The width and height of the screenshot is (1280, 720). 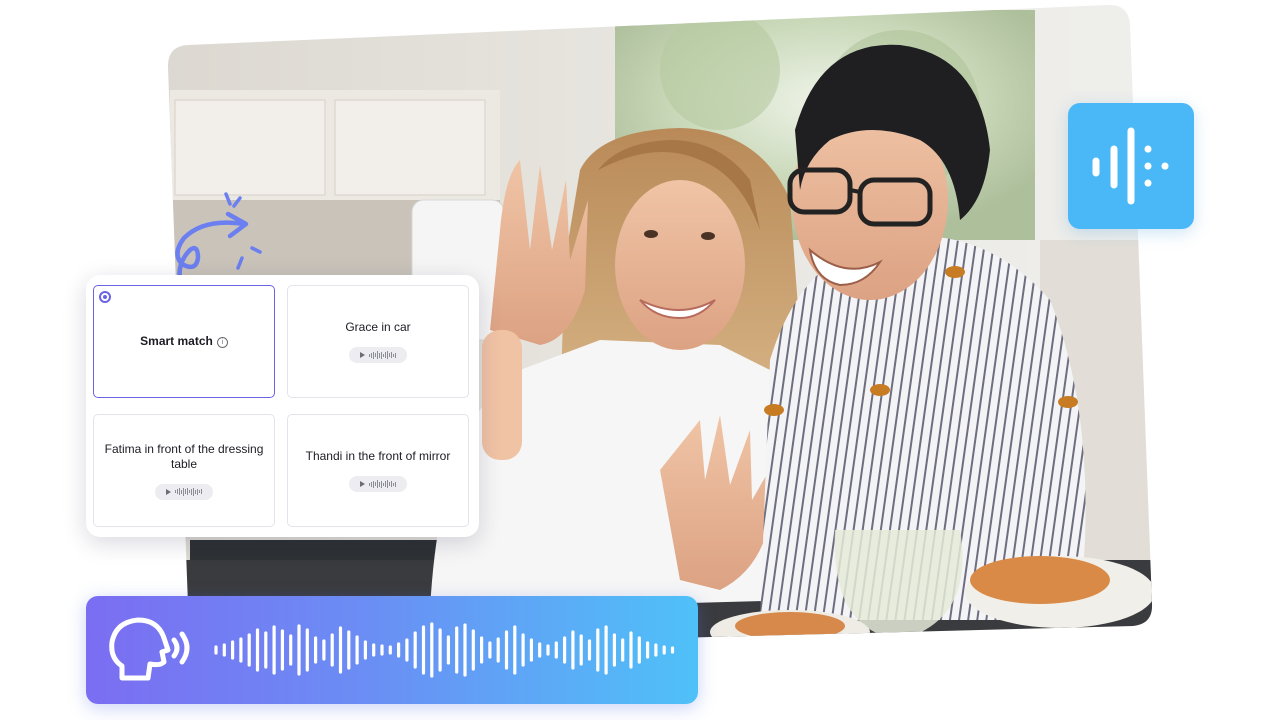 I want to click on voice-option-smart-match: Smart match i, so click(x=184, y=341).